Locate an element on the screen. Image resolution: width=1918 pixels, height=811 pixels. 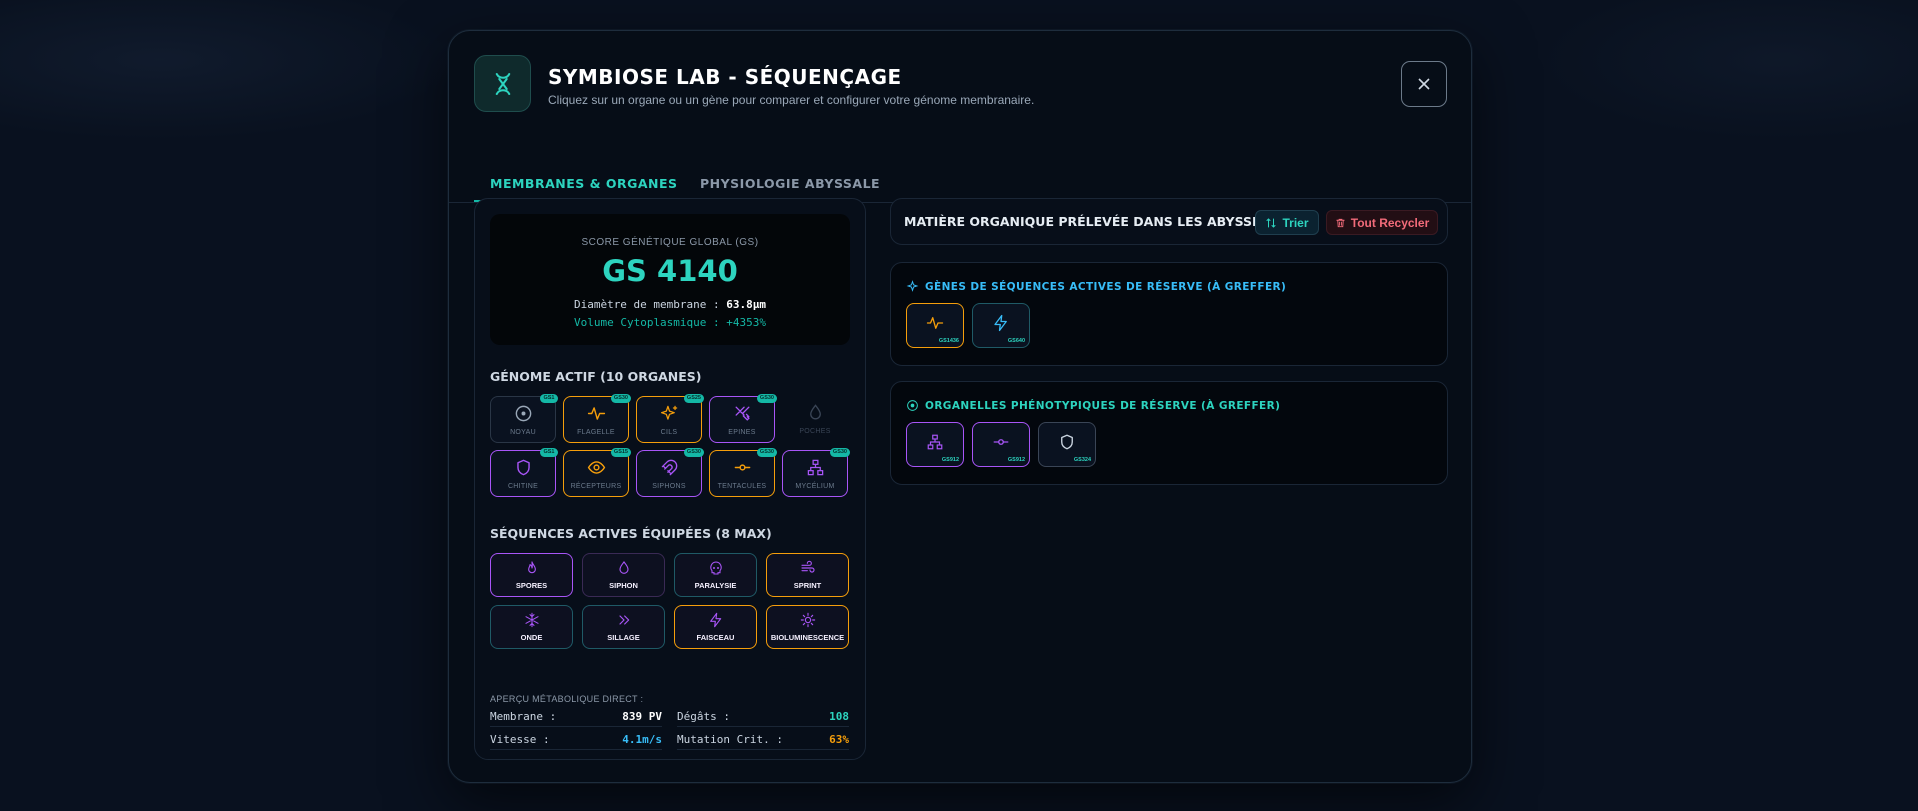
sequence-slot: FAISCEAU is located at coordinates (715, 627).